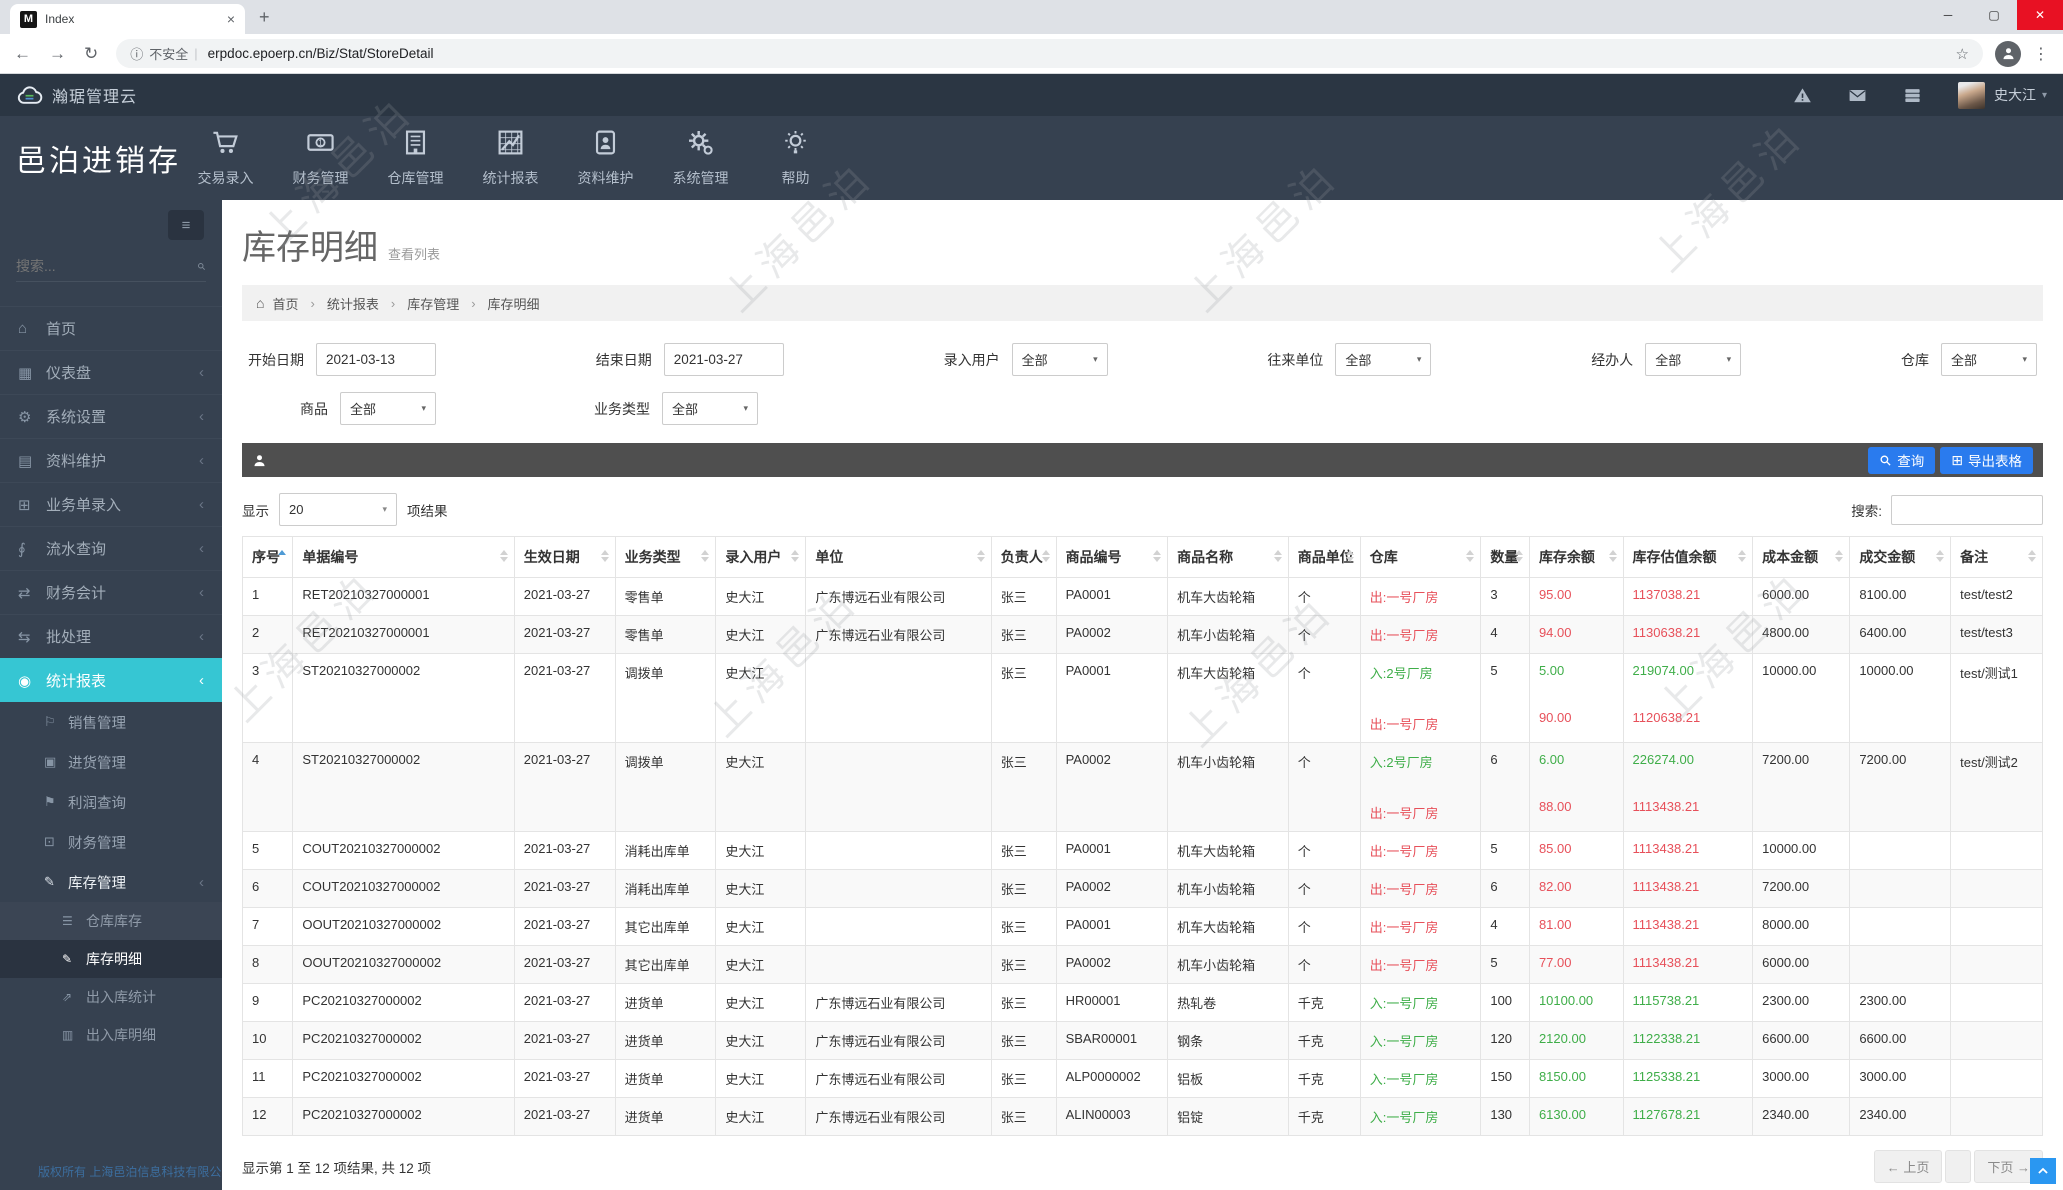  What do you see at coordinates (1324, 557) in the screenshot?
I see `column-header-9: 商品单位` at bounding box center [1324, 557].